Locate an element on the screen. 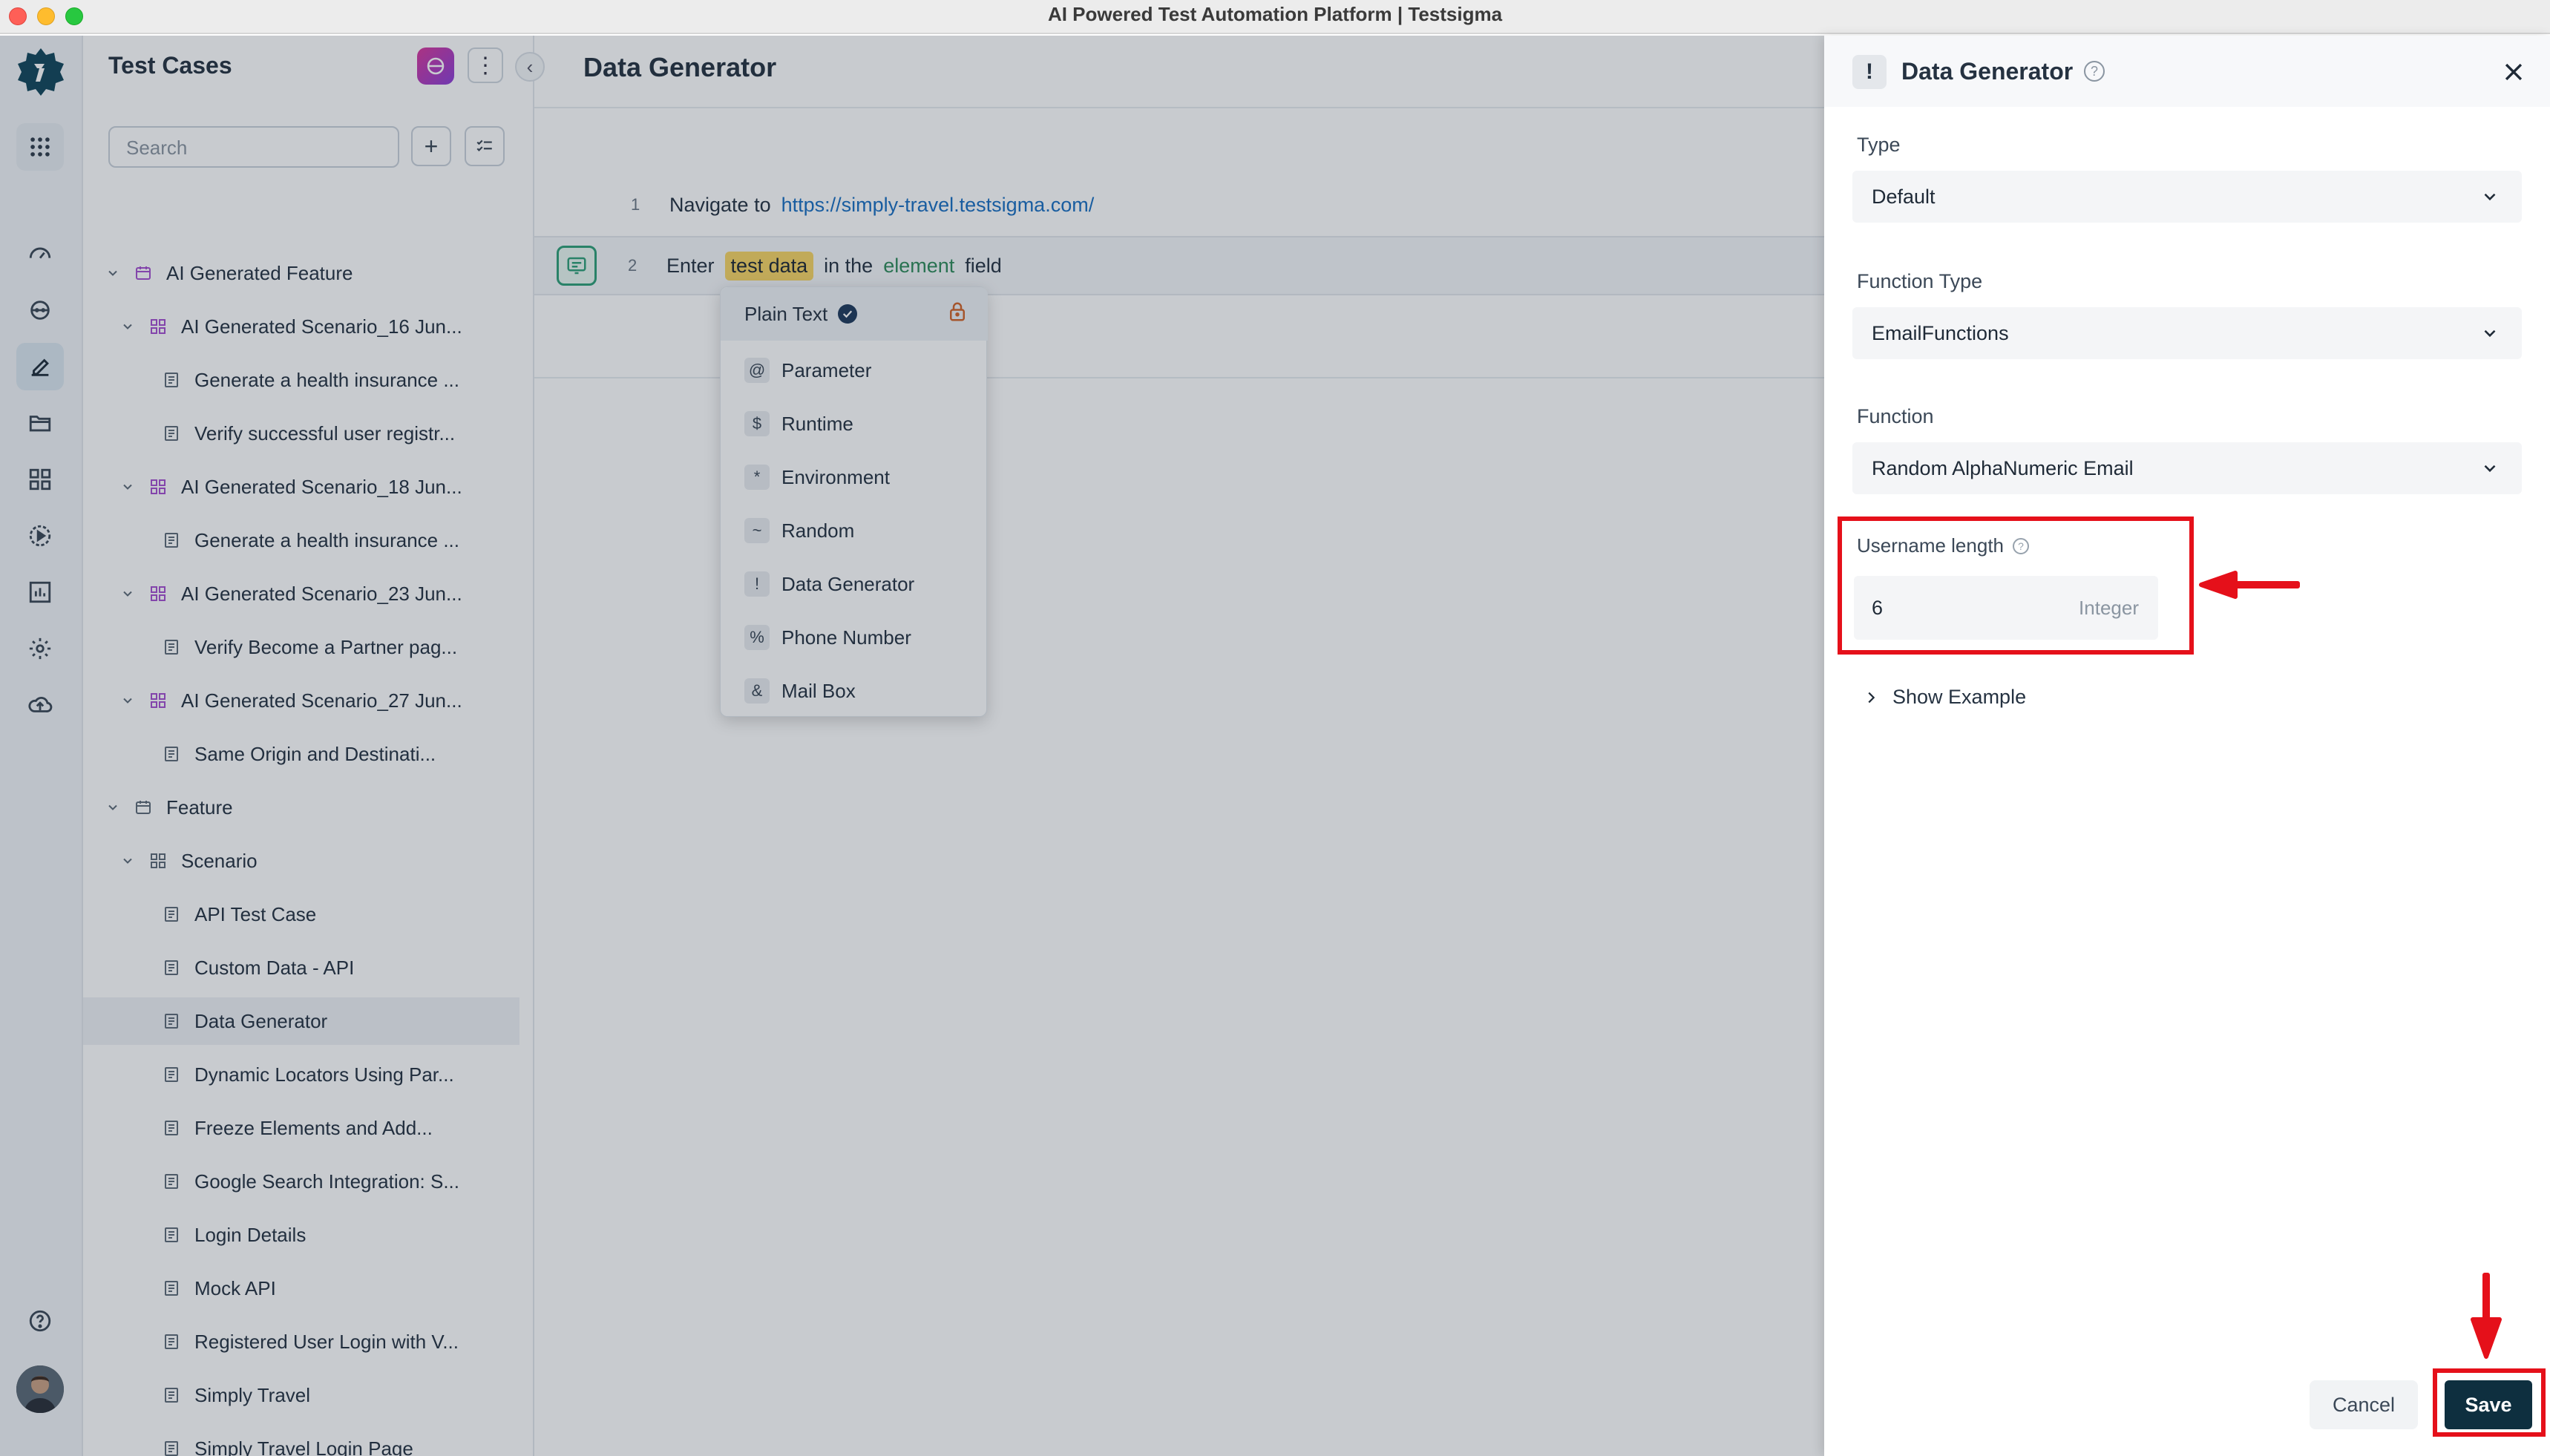  panel-title: Data Generator is located at coordinates (1987, 72).